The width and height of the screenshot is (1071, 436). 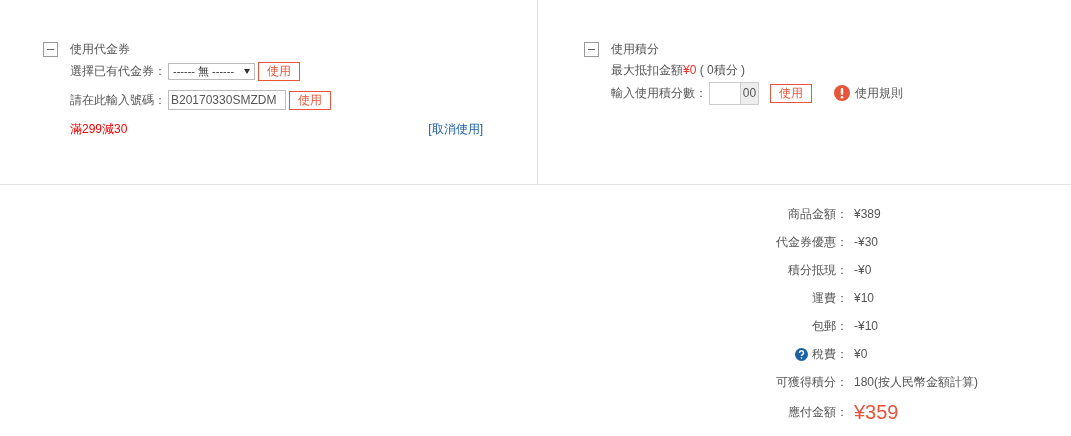 I want to click on summary-value: ¥0, so click(x=861, y=354).